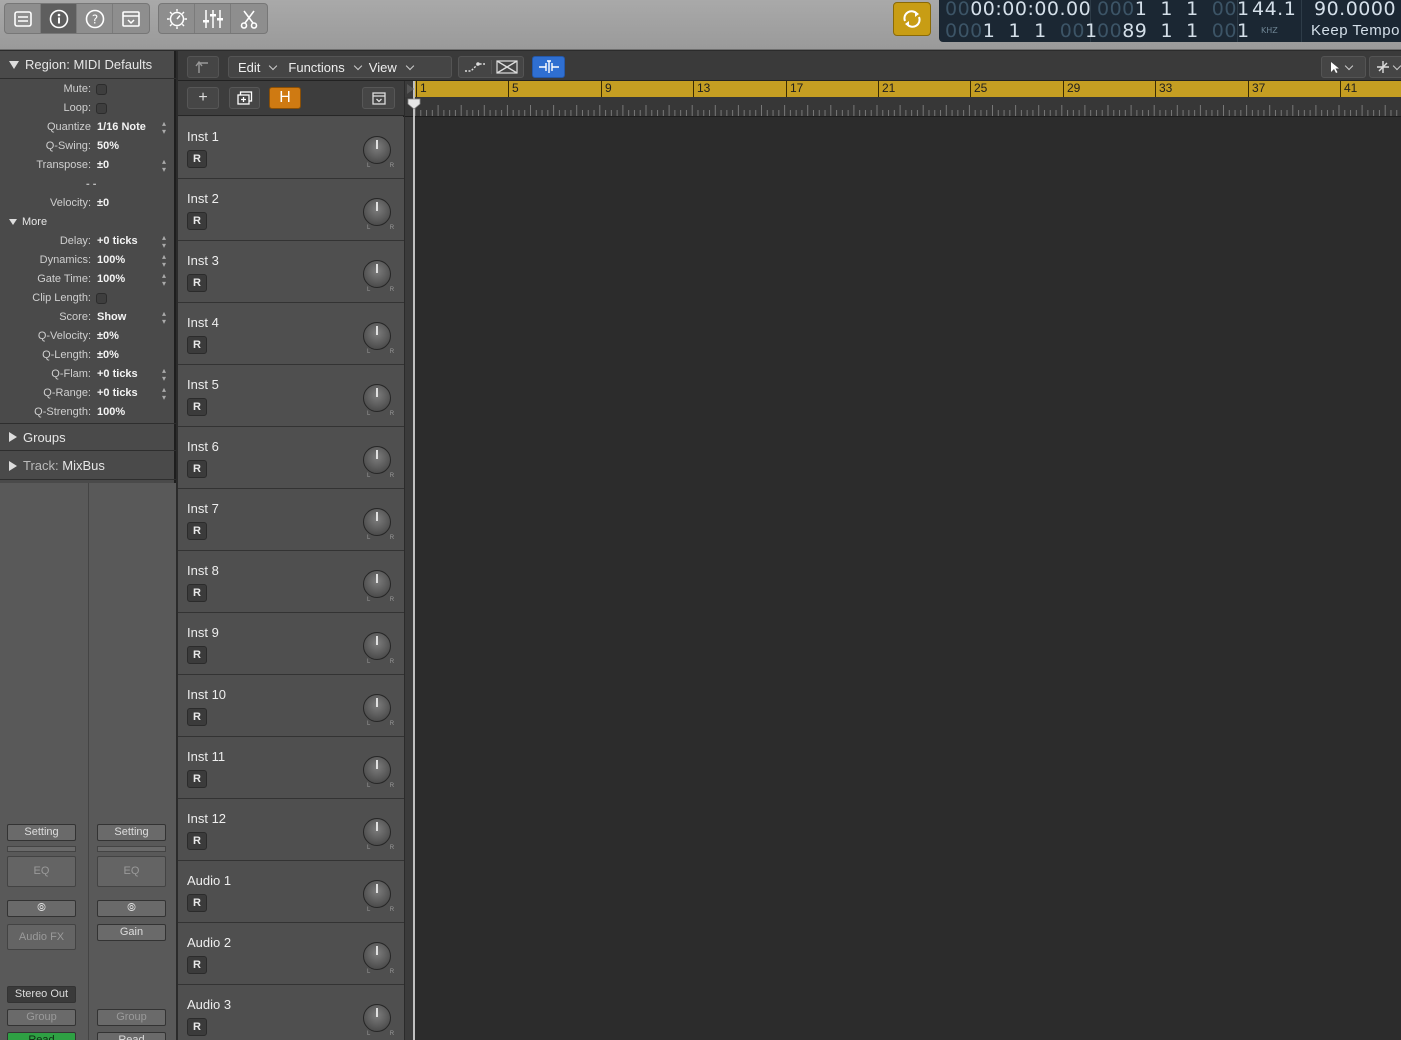 Image resolution: width=1401 pixels, height=1040 pixels. Describe the element at coordinates (291, 210) in the screenshot. I see `track-header: Inst 2 R L R` at that location.